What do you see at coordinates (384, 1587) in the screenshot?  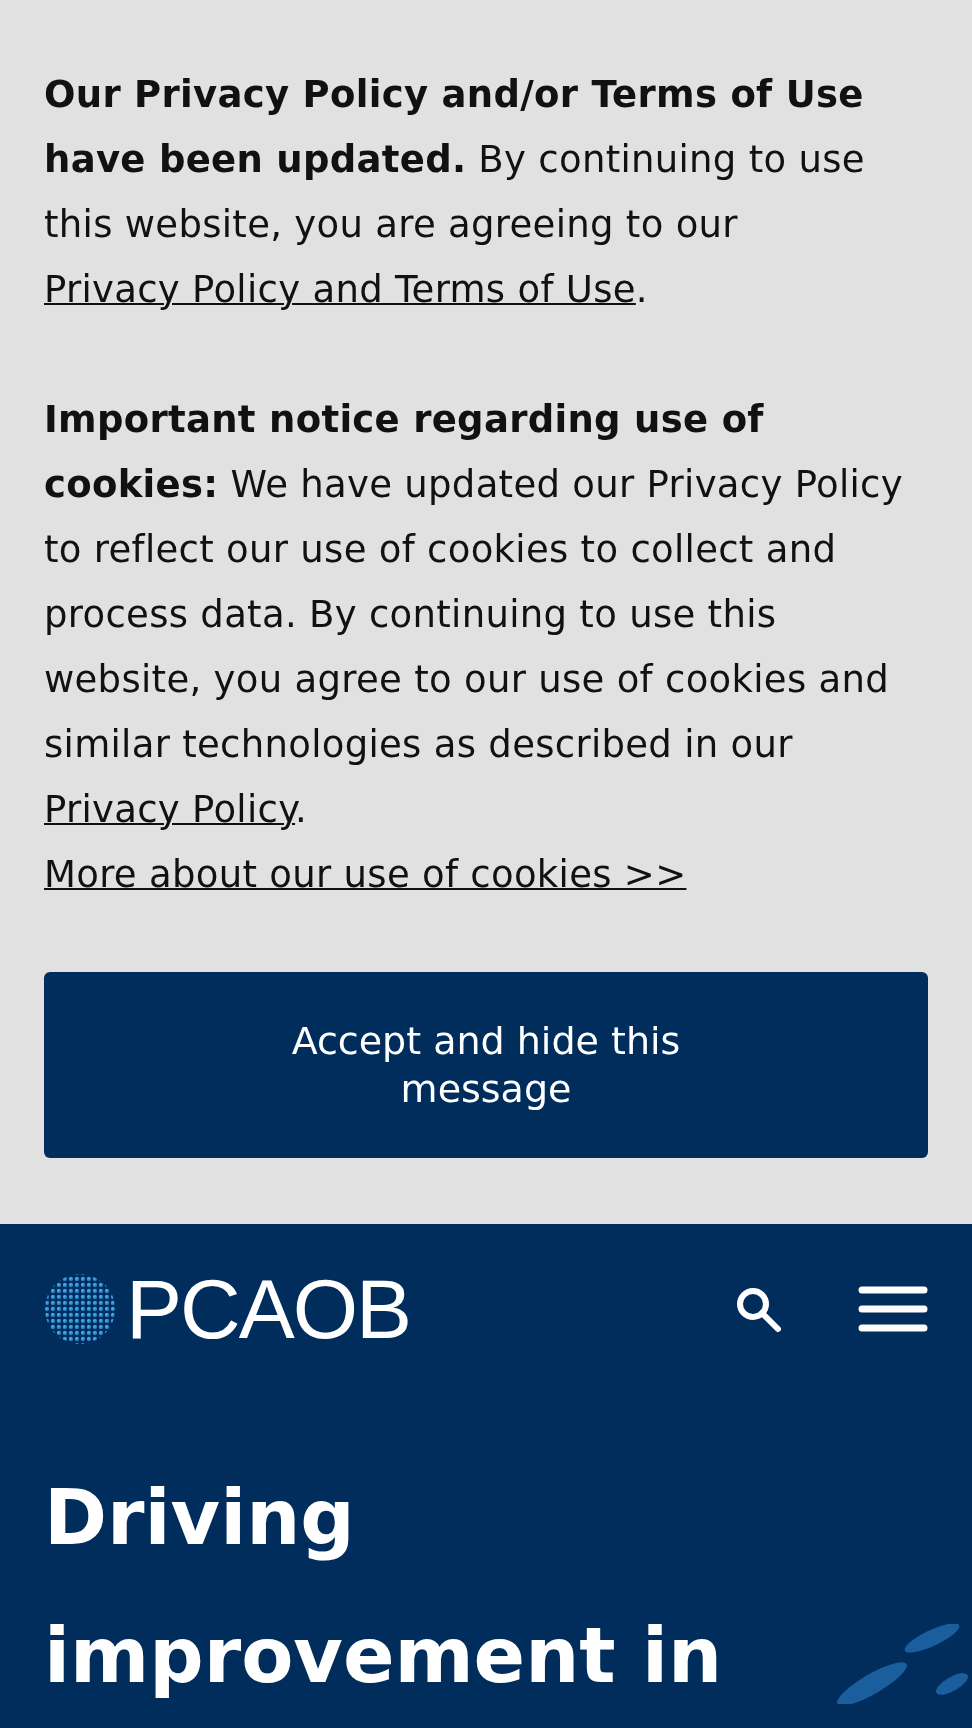 I see `hero-headline: Driving improvement in` at bounding box center [384, 1587].